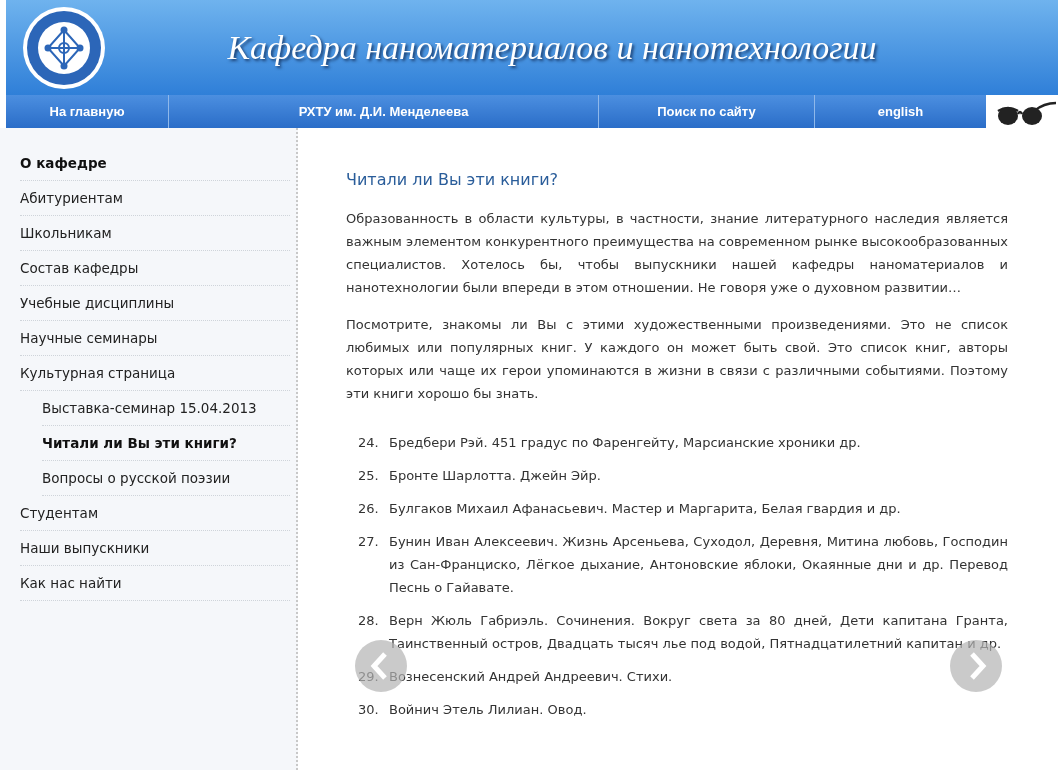  Describe the element at coordinates (369, 542) in the screenshot. I see `list-number: 27.` at that location.